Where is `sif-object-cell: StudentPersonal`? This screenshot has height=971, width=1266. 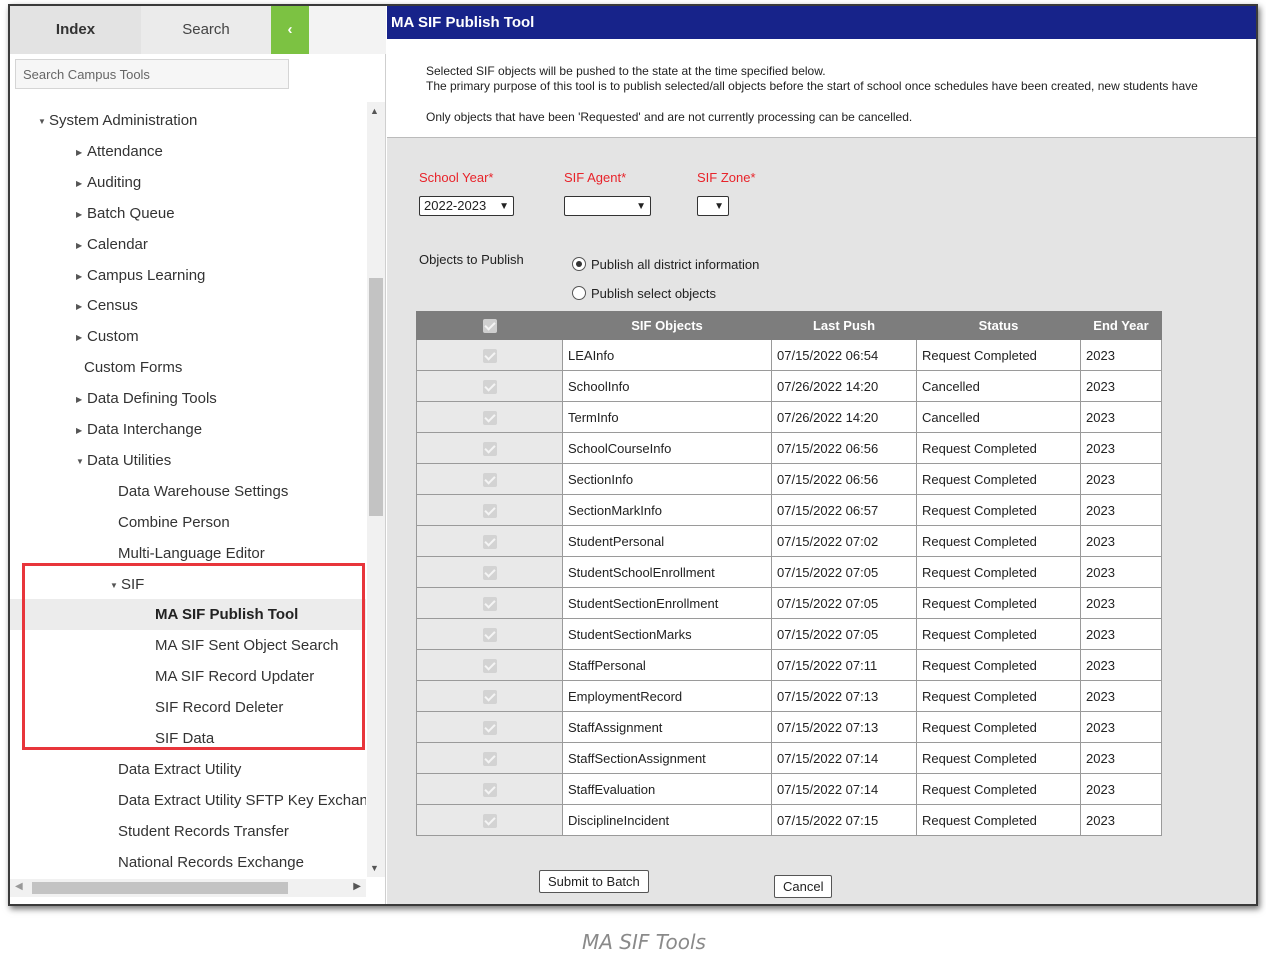 sif-object-cell: StudentPersonal is located at coordinates (667, 541).